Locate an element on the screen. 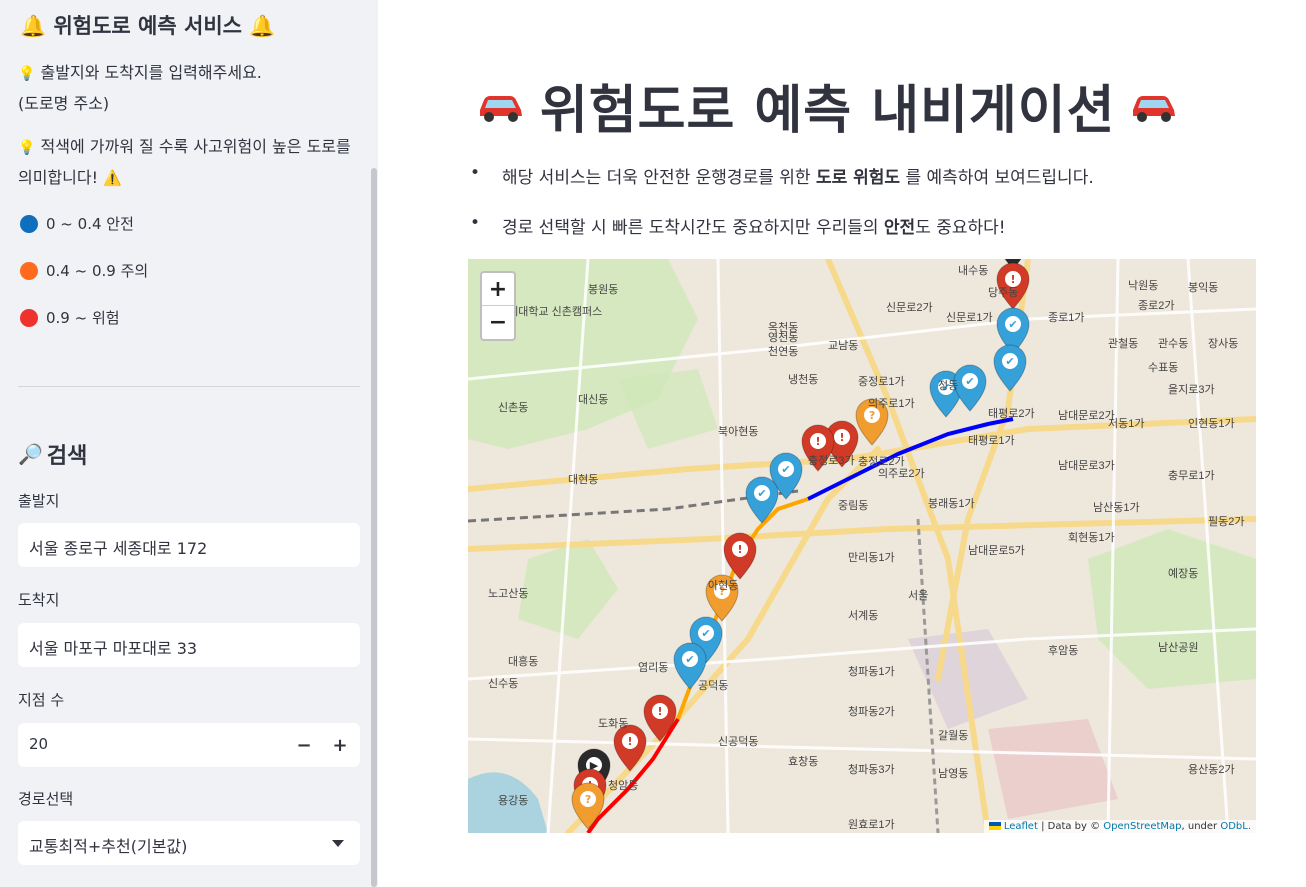  map-place-label: 효창동 is located at coordinates (803, 761).